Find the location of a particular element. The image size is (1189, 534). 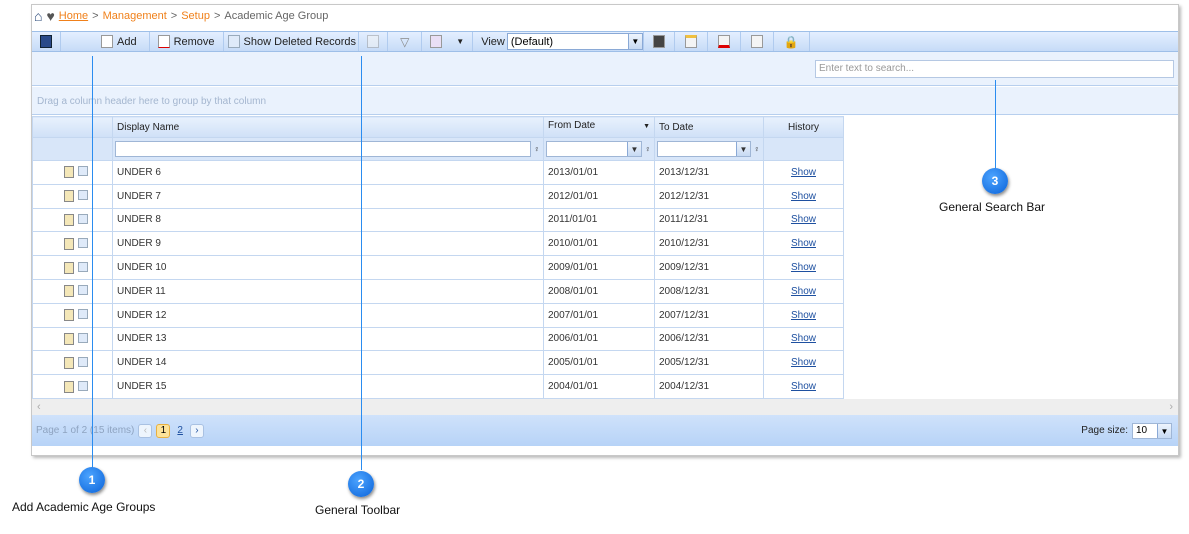

to-date-cell: 2005/12/31 is located at coordinates (709, 363).